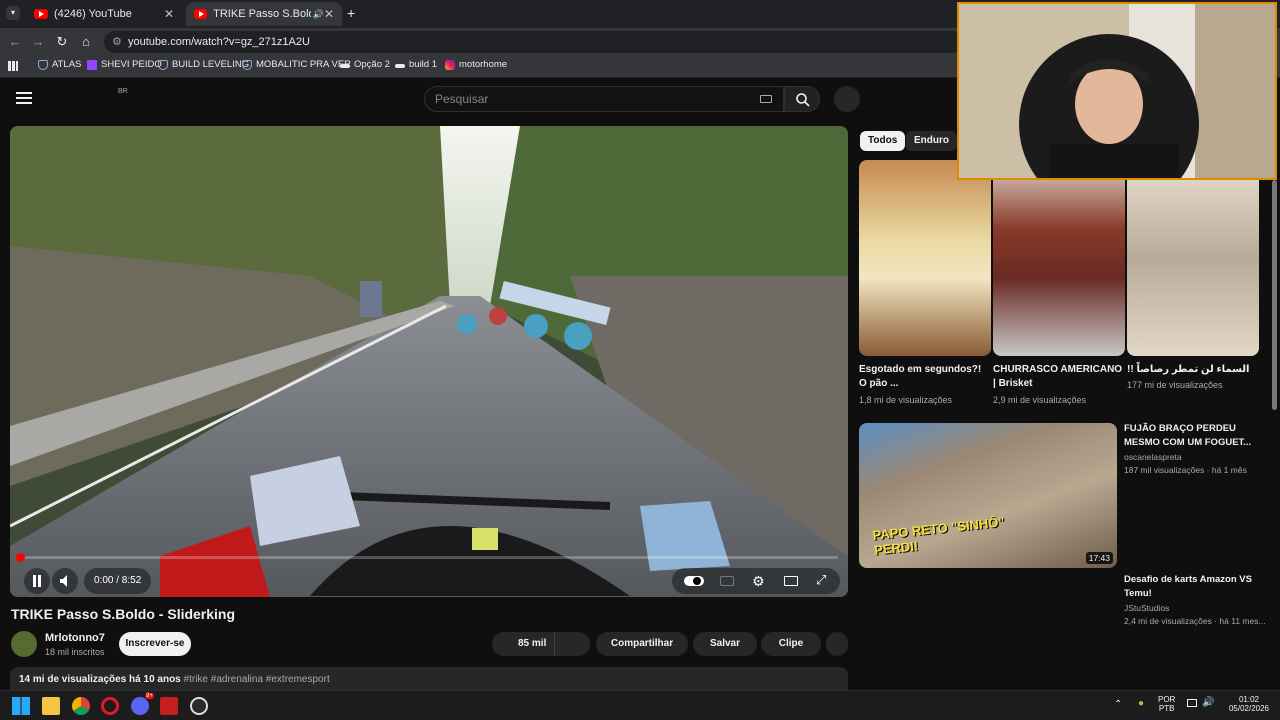 This screenshot has width=1280, height=720. I want to click on network-icon, so click(1192, 703).